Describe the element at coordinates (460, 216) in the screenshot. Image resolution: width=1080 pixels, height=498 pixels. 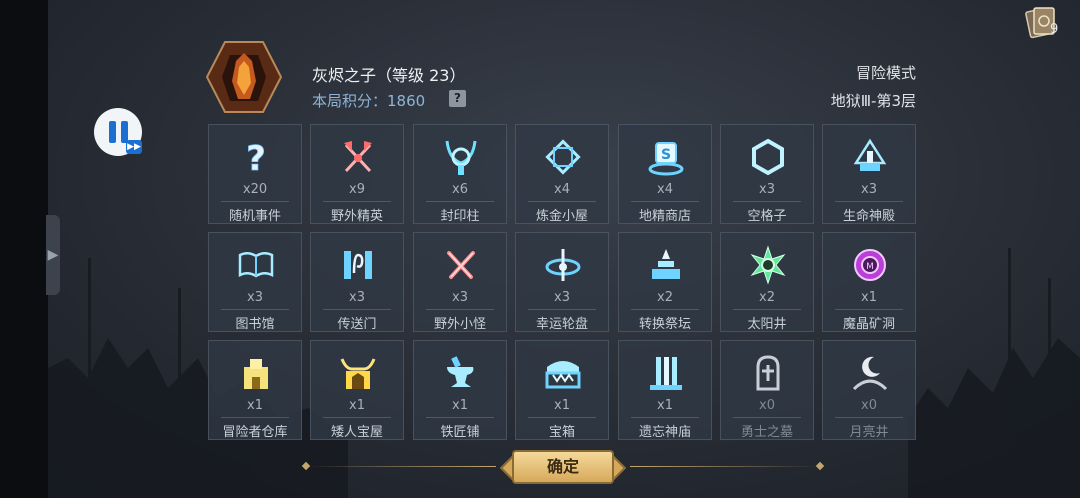
I see `tile-name: 封印柱` at that location.